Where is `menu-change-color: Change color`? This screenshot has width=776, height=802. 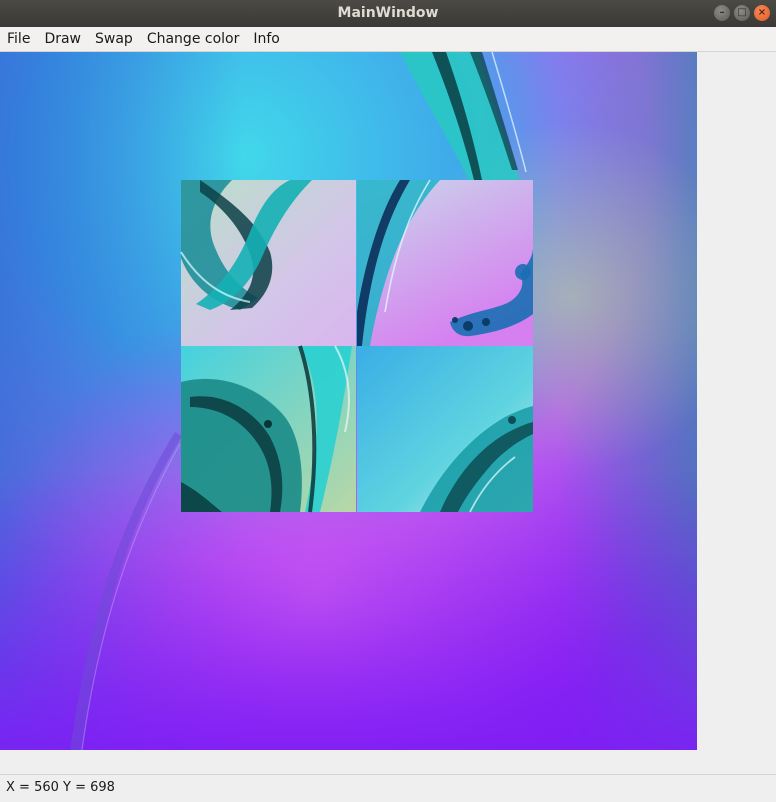
menu-change-color: Change color is located at coordinates (193, 39).